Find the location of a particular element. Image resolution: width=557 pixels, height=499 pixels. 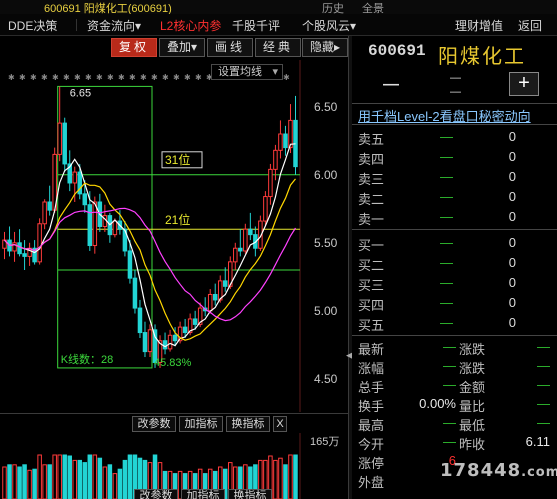

stat-row: 最高 — 最低 — is located at coordinates (454, 423).